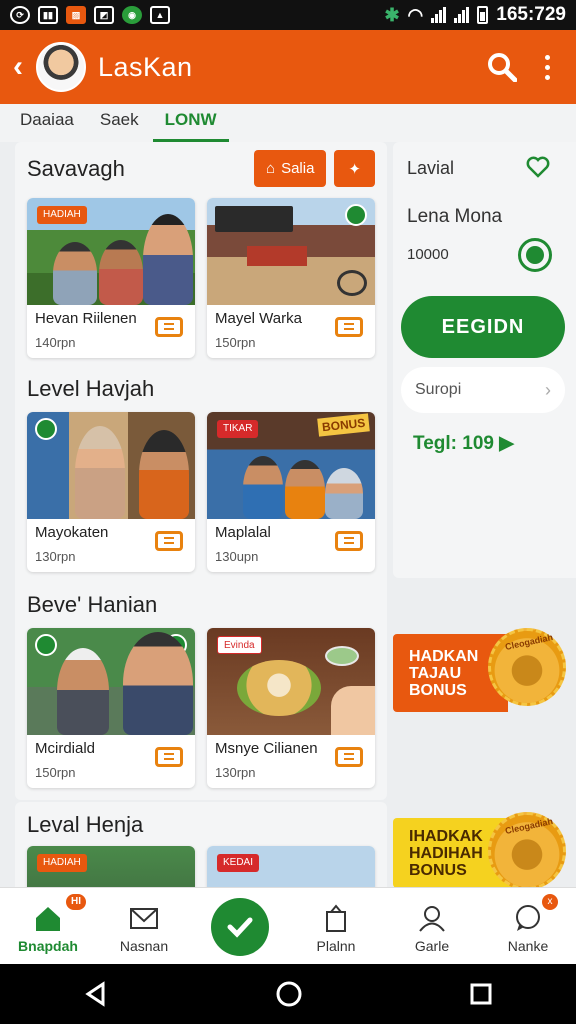 The width and height of the screenshot is (576, 1024). Describe the element at coordinates (91, 388) in the screenshot. I see `section-title: Level Havjah` at that location.